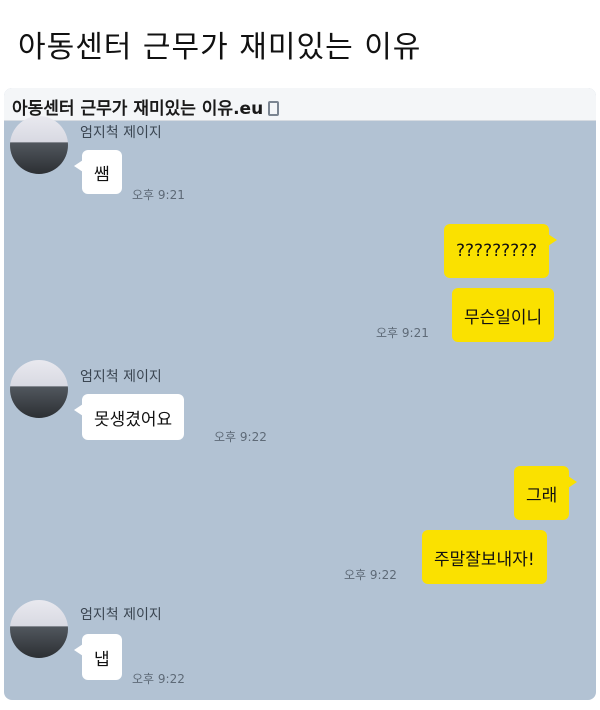  Describe the element at coordinates (133, 419) in the screenshot. I see `message-text: 못생겼어요` at that location.